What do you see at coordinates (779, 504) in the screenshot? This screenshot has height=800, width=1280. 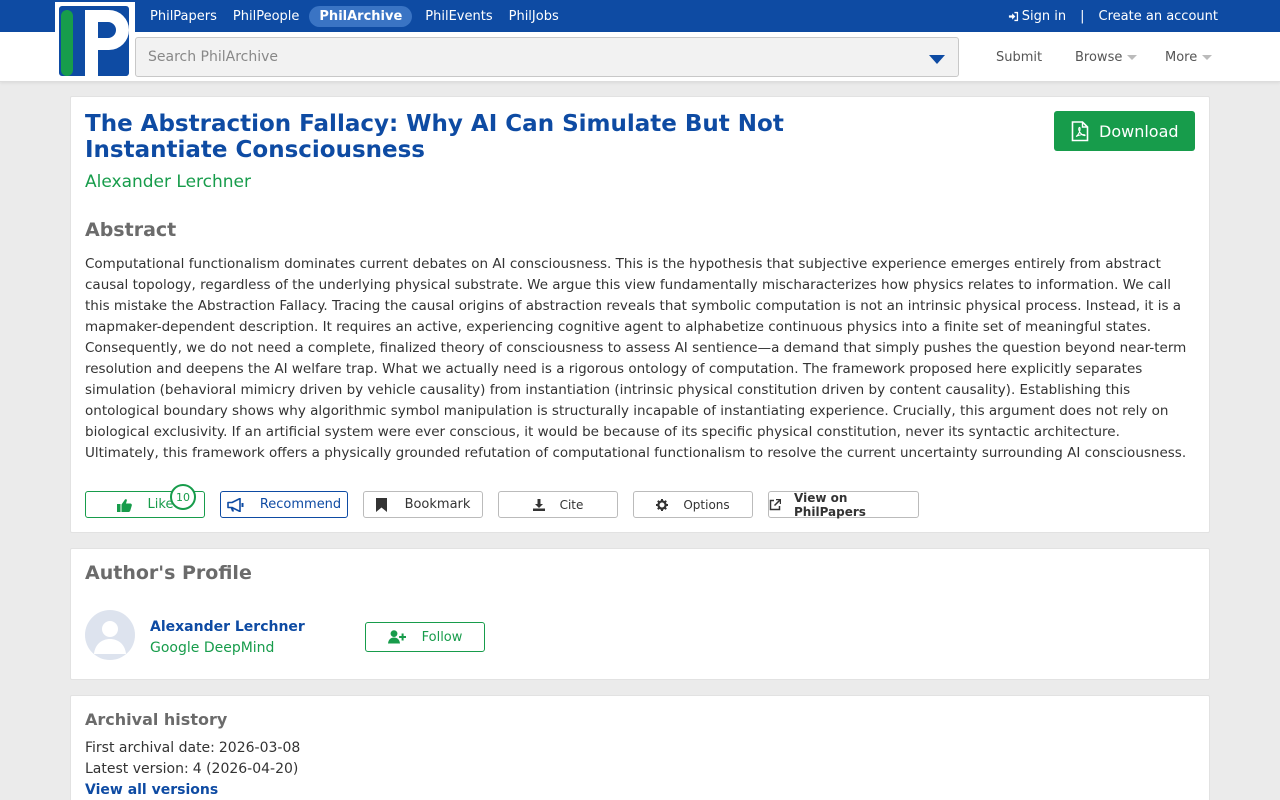 I see `external-link-icon` at bounding box center [779, 504].